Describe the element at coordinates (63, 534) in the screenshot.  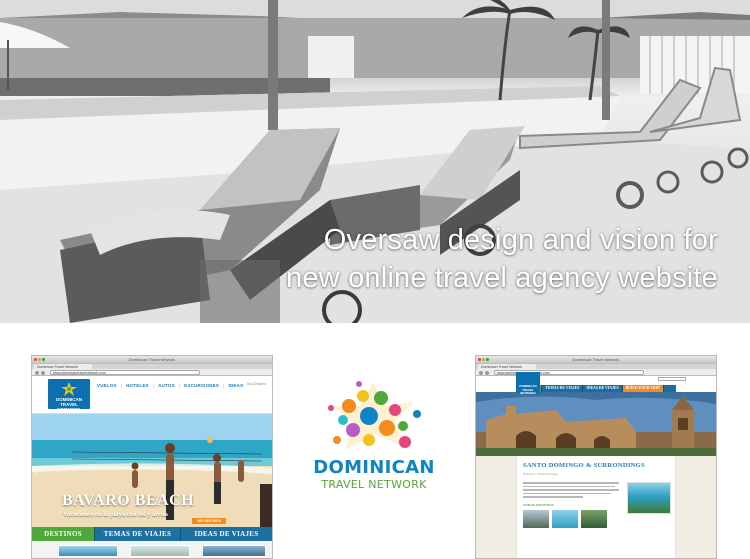
I see `tab-destinos: DESTINOS` at that location.